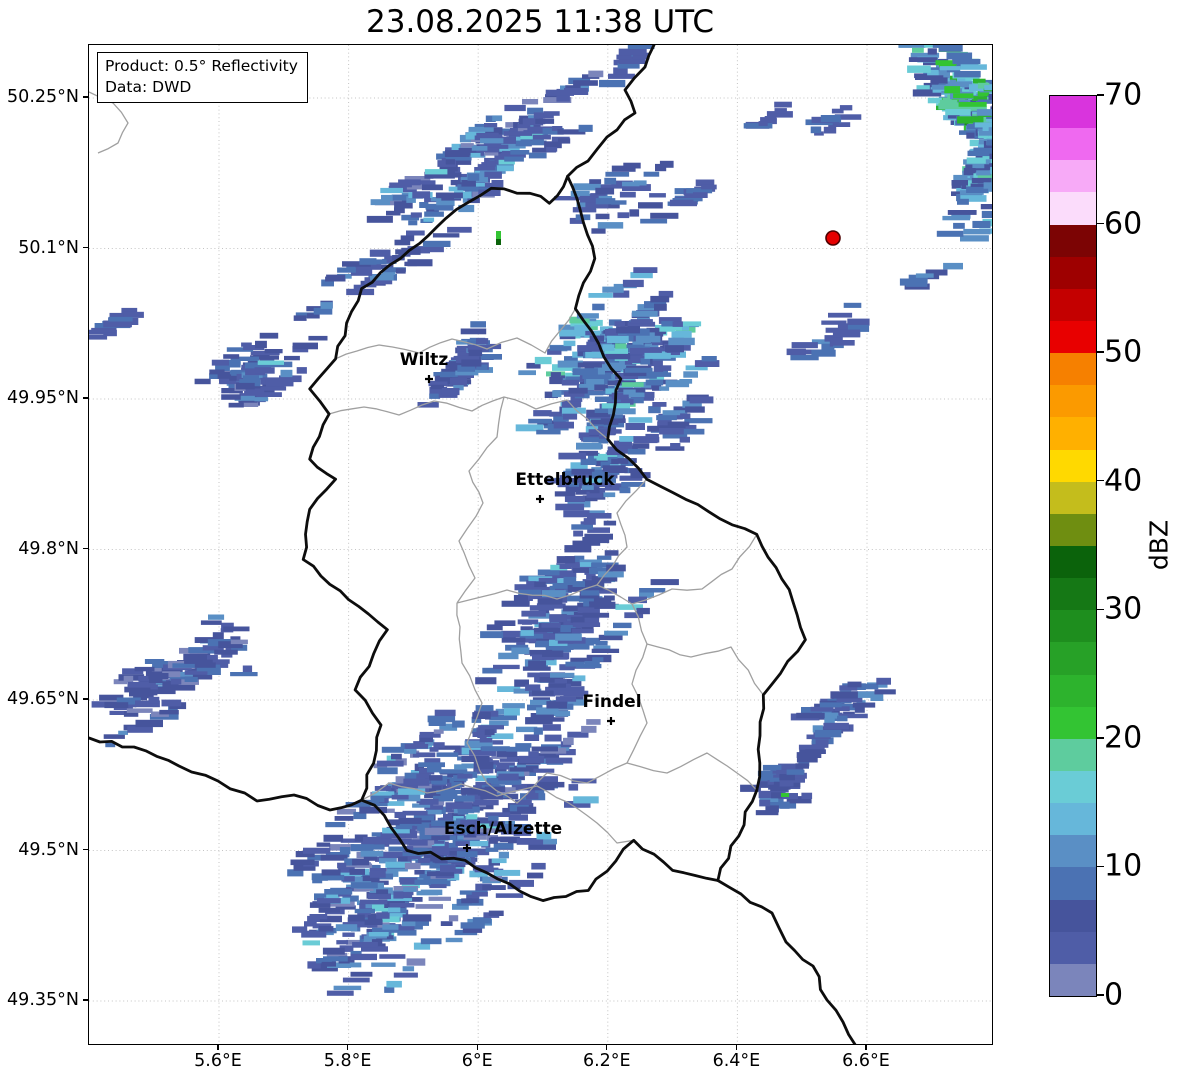  I want to click on x-tick-label: 6.2°E, so click(606, 1061).